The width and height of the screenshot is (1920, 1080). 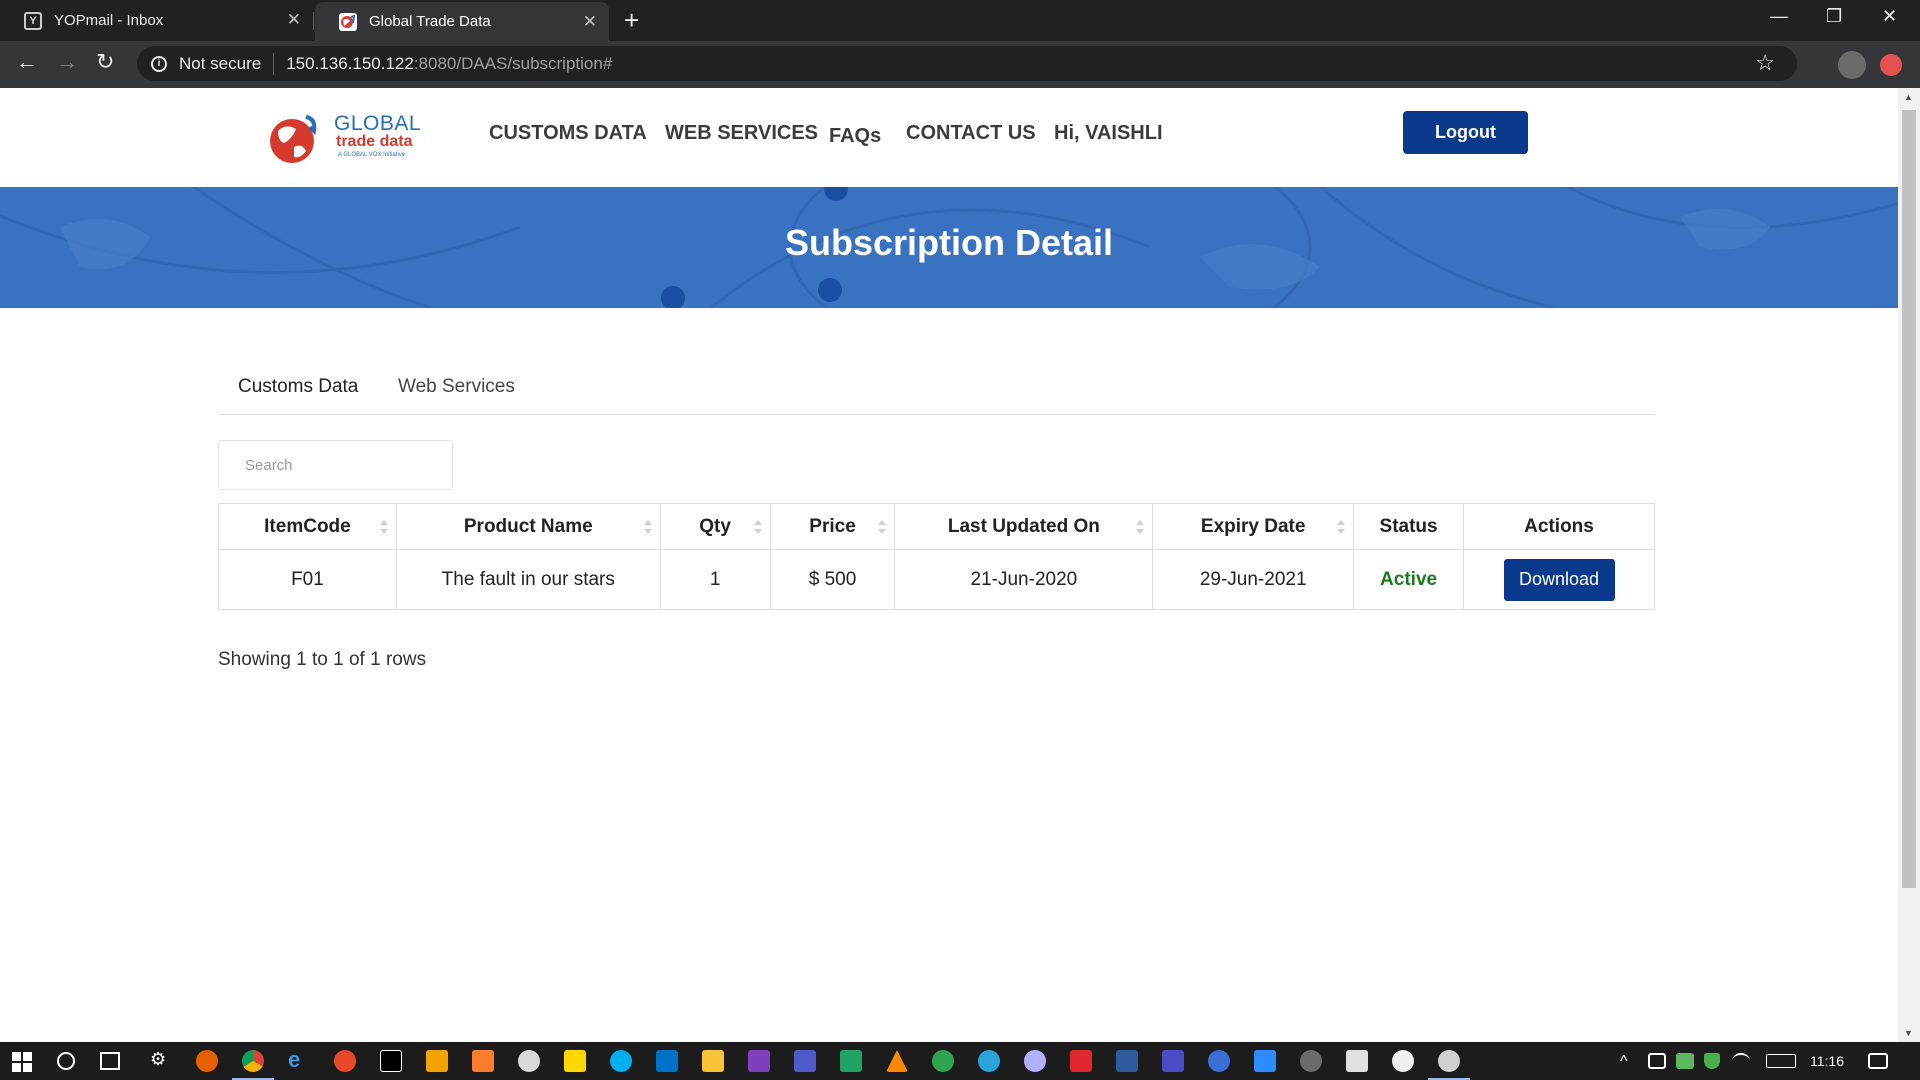 I want to click on bookmark-star-icon: ☆, so click(x=1765, y=63).